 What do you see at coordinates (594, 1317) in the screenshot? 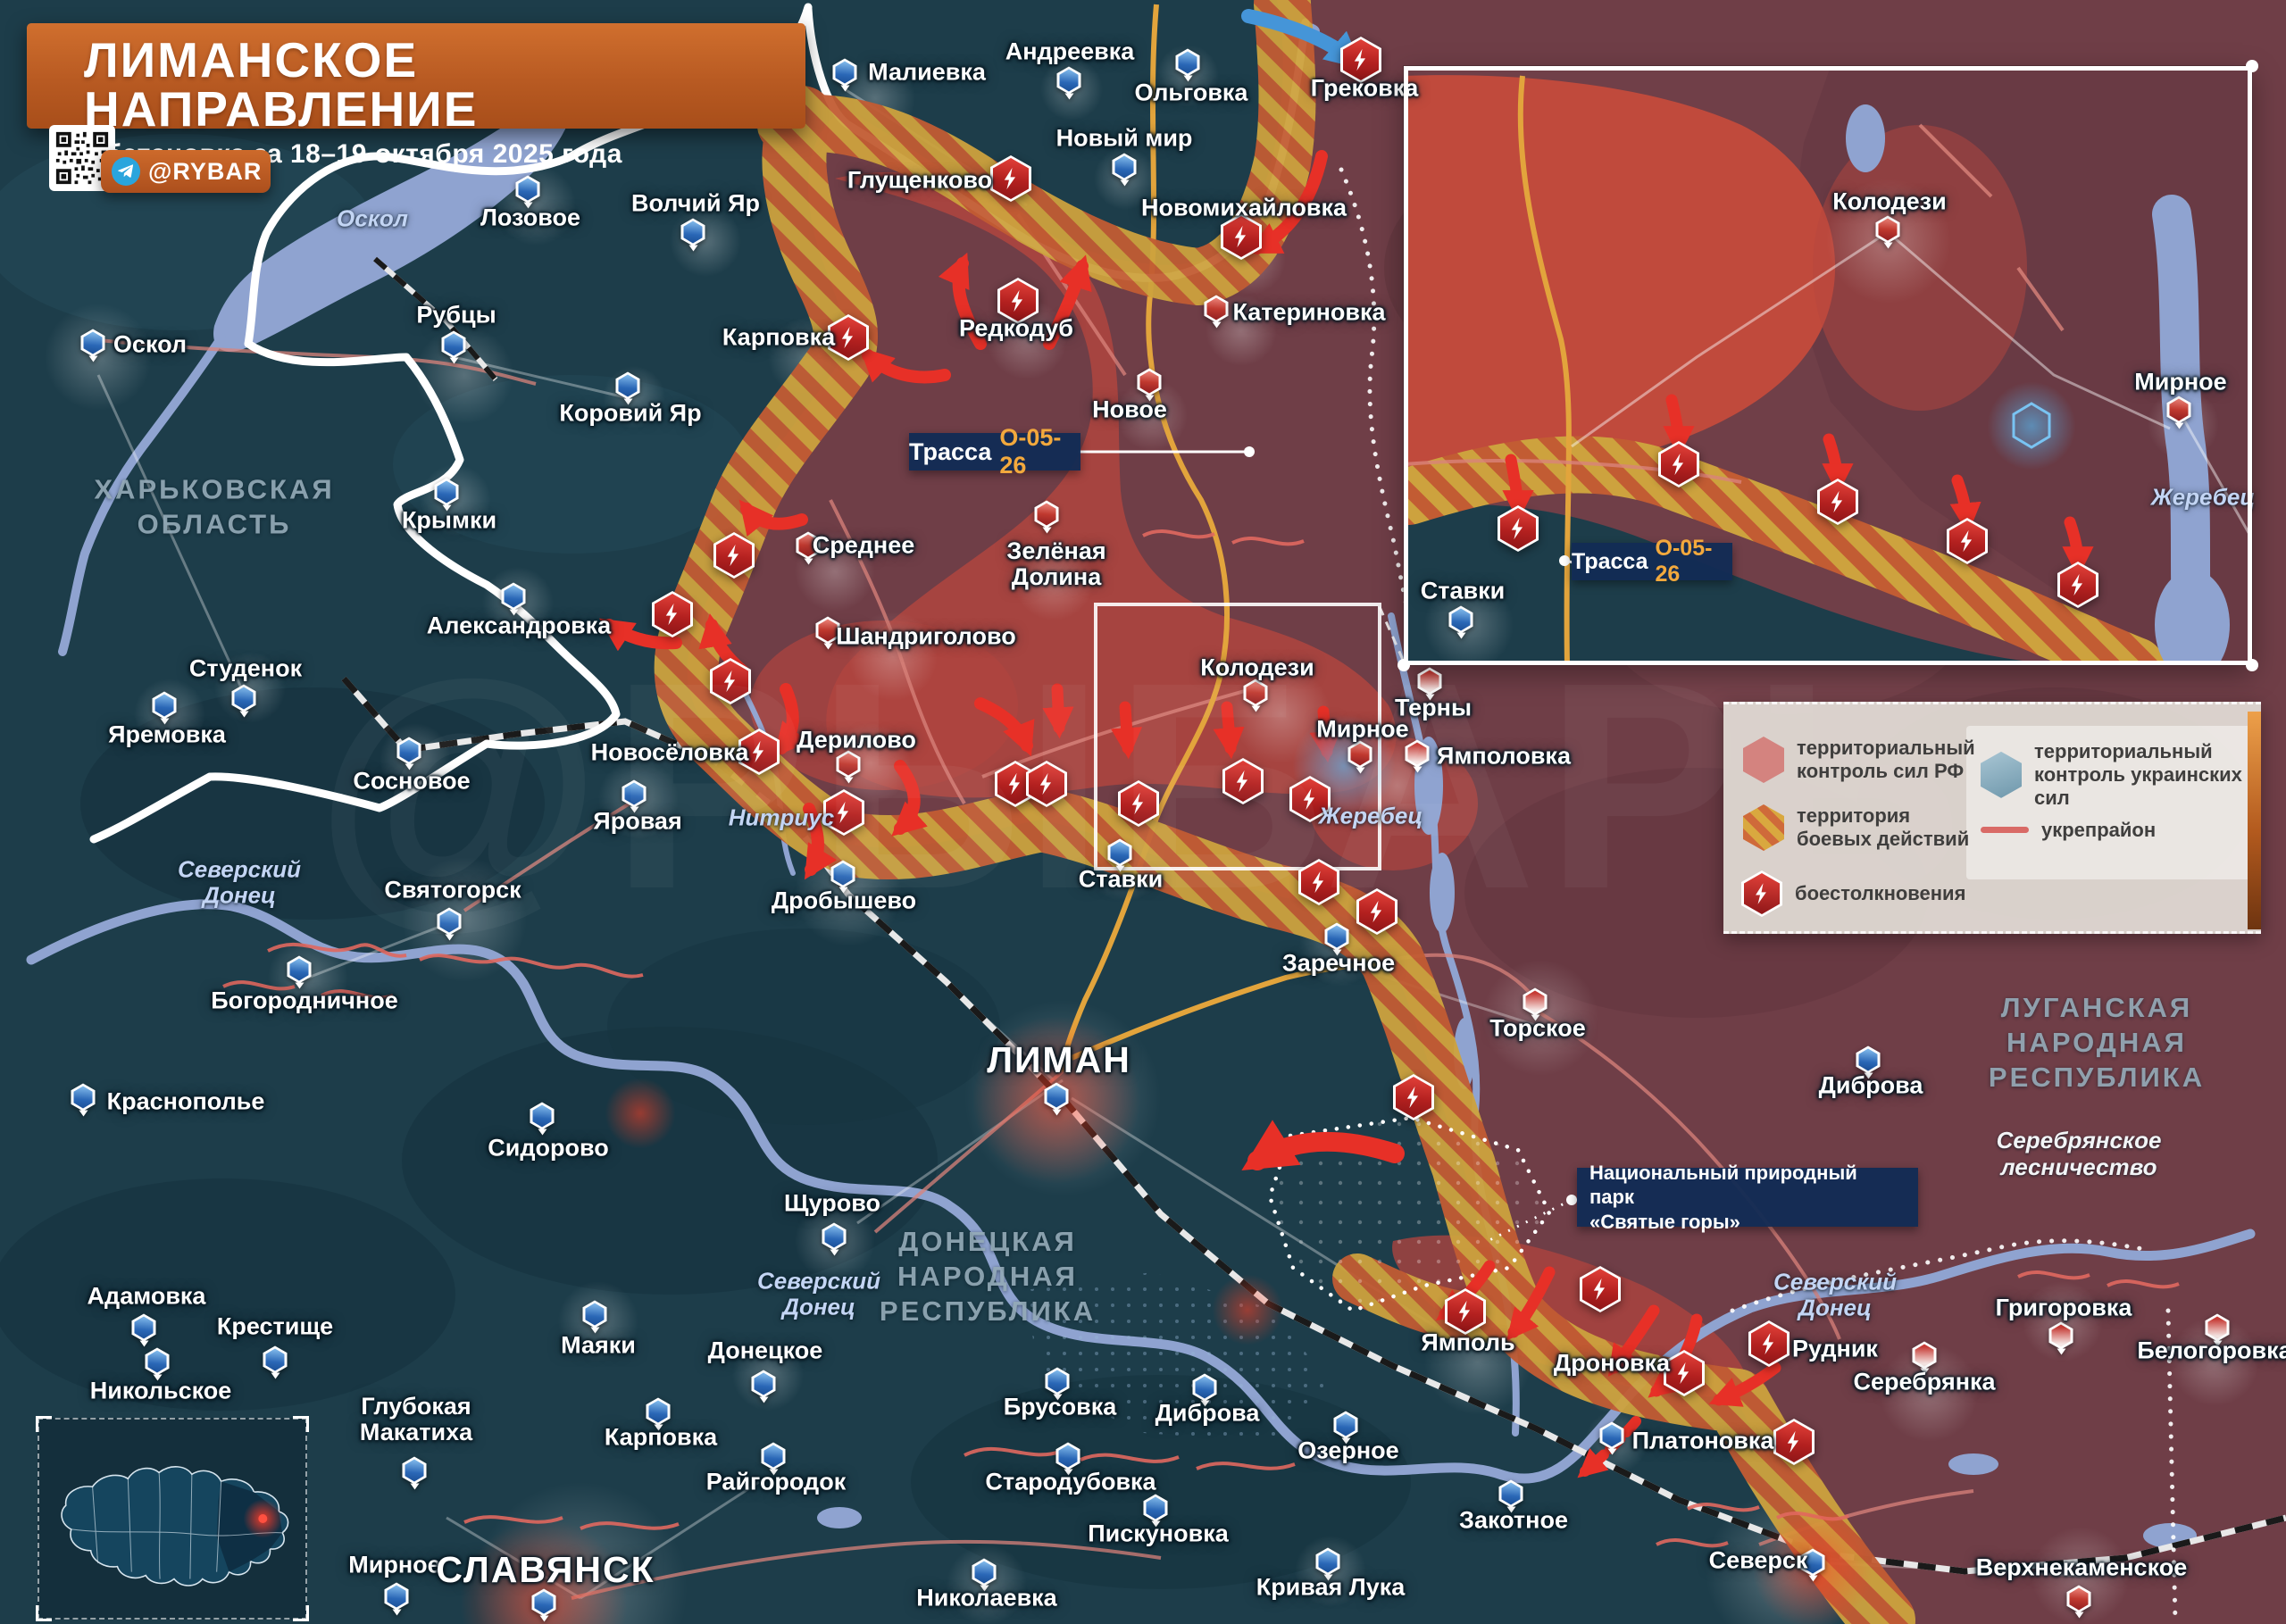
I see `marker-маяки` at bounding box center [594, 1317].